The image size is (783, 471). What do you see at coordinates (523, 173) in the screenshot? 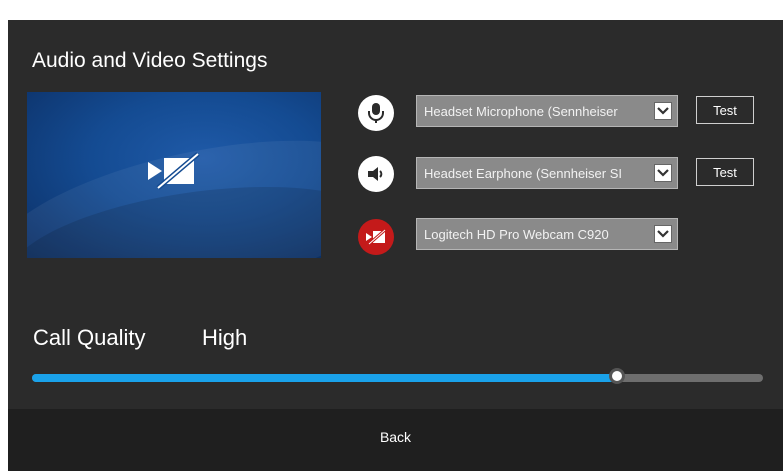
I see `speaker-select-value: Headset Earphone (Sennheiser SI` at bounding box center [523, 173].